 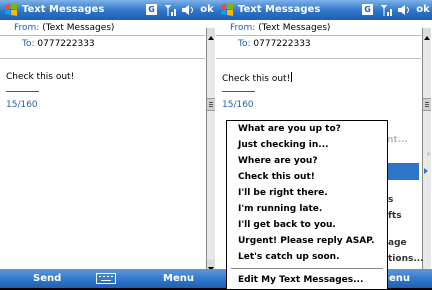 I want to click on menu-item: Where are you?, so click(x=278, y=161).